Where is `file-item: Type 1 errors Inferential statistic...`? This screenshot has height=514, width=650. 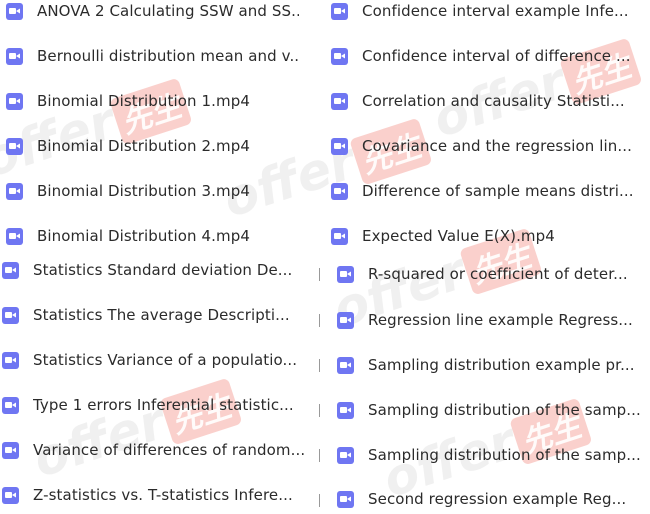
file-item: Type 1 errors Inferential statistic... is located at coordinates (153, 405).